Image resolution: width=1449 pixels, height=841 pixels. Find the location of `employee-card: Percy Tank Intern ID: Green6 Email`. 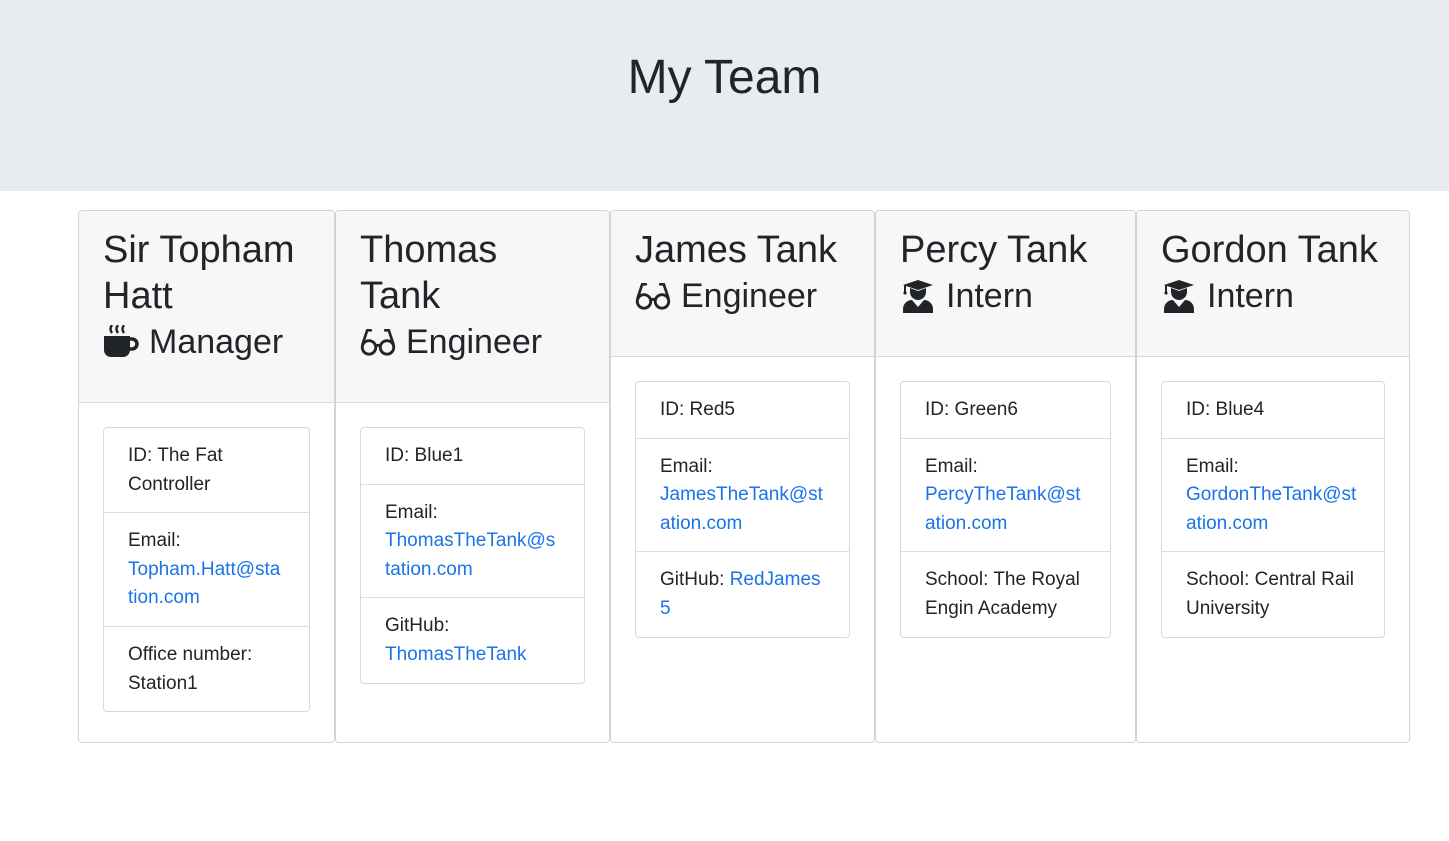

employee-card: Percy Tank Intern ID: Green6 Email is located at coordinates (1005, 476).